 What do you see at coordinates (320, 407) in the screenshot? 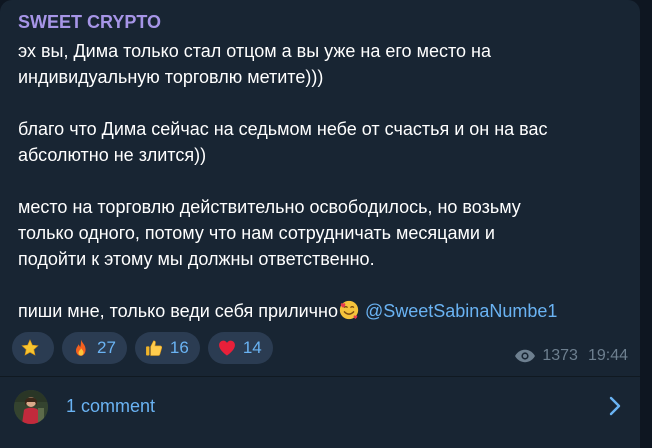
I see `comments-button: 1 comment` at bounding box center [320, 407].